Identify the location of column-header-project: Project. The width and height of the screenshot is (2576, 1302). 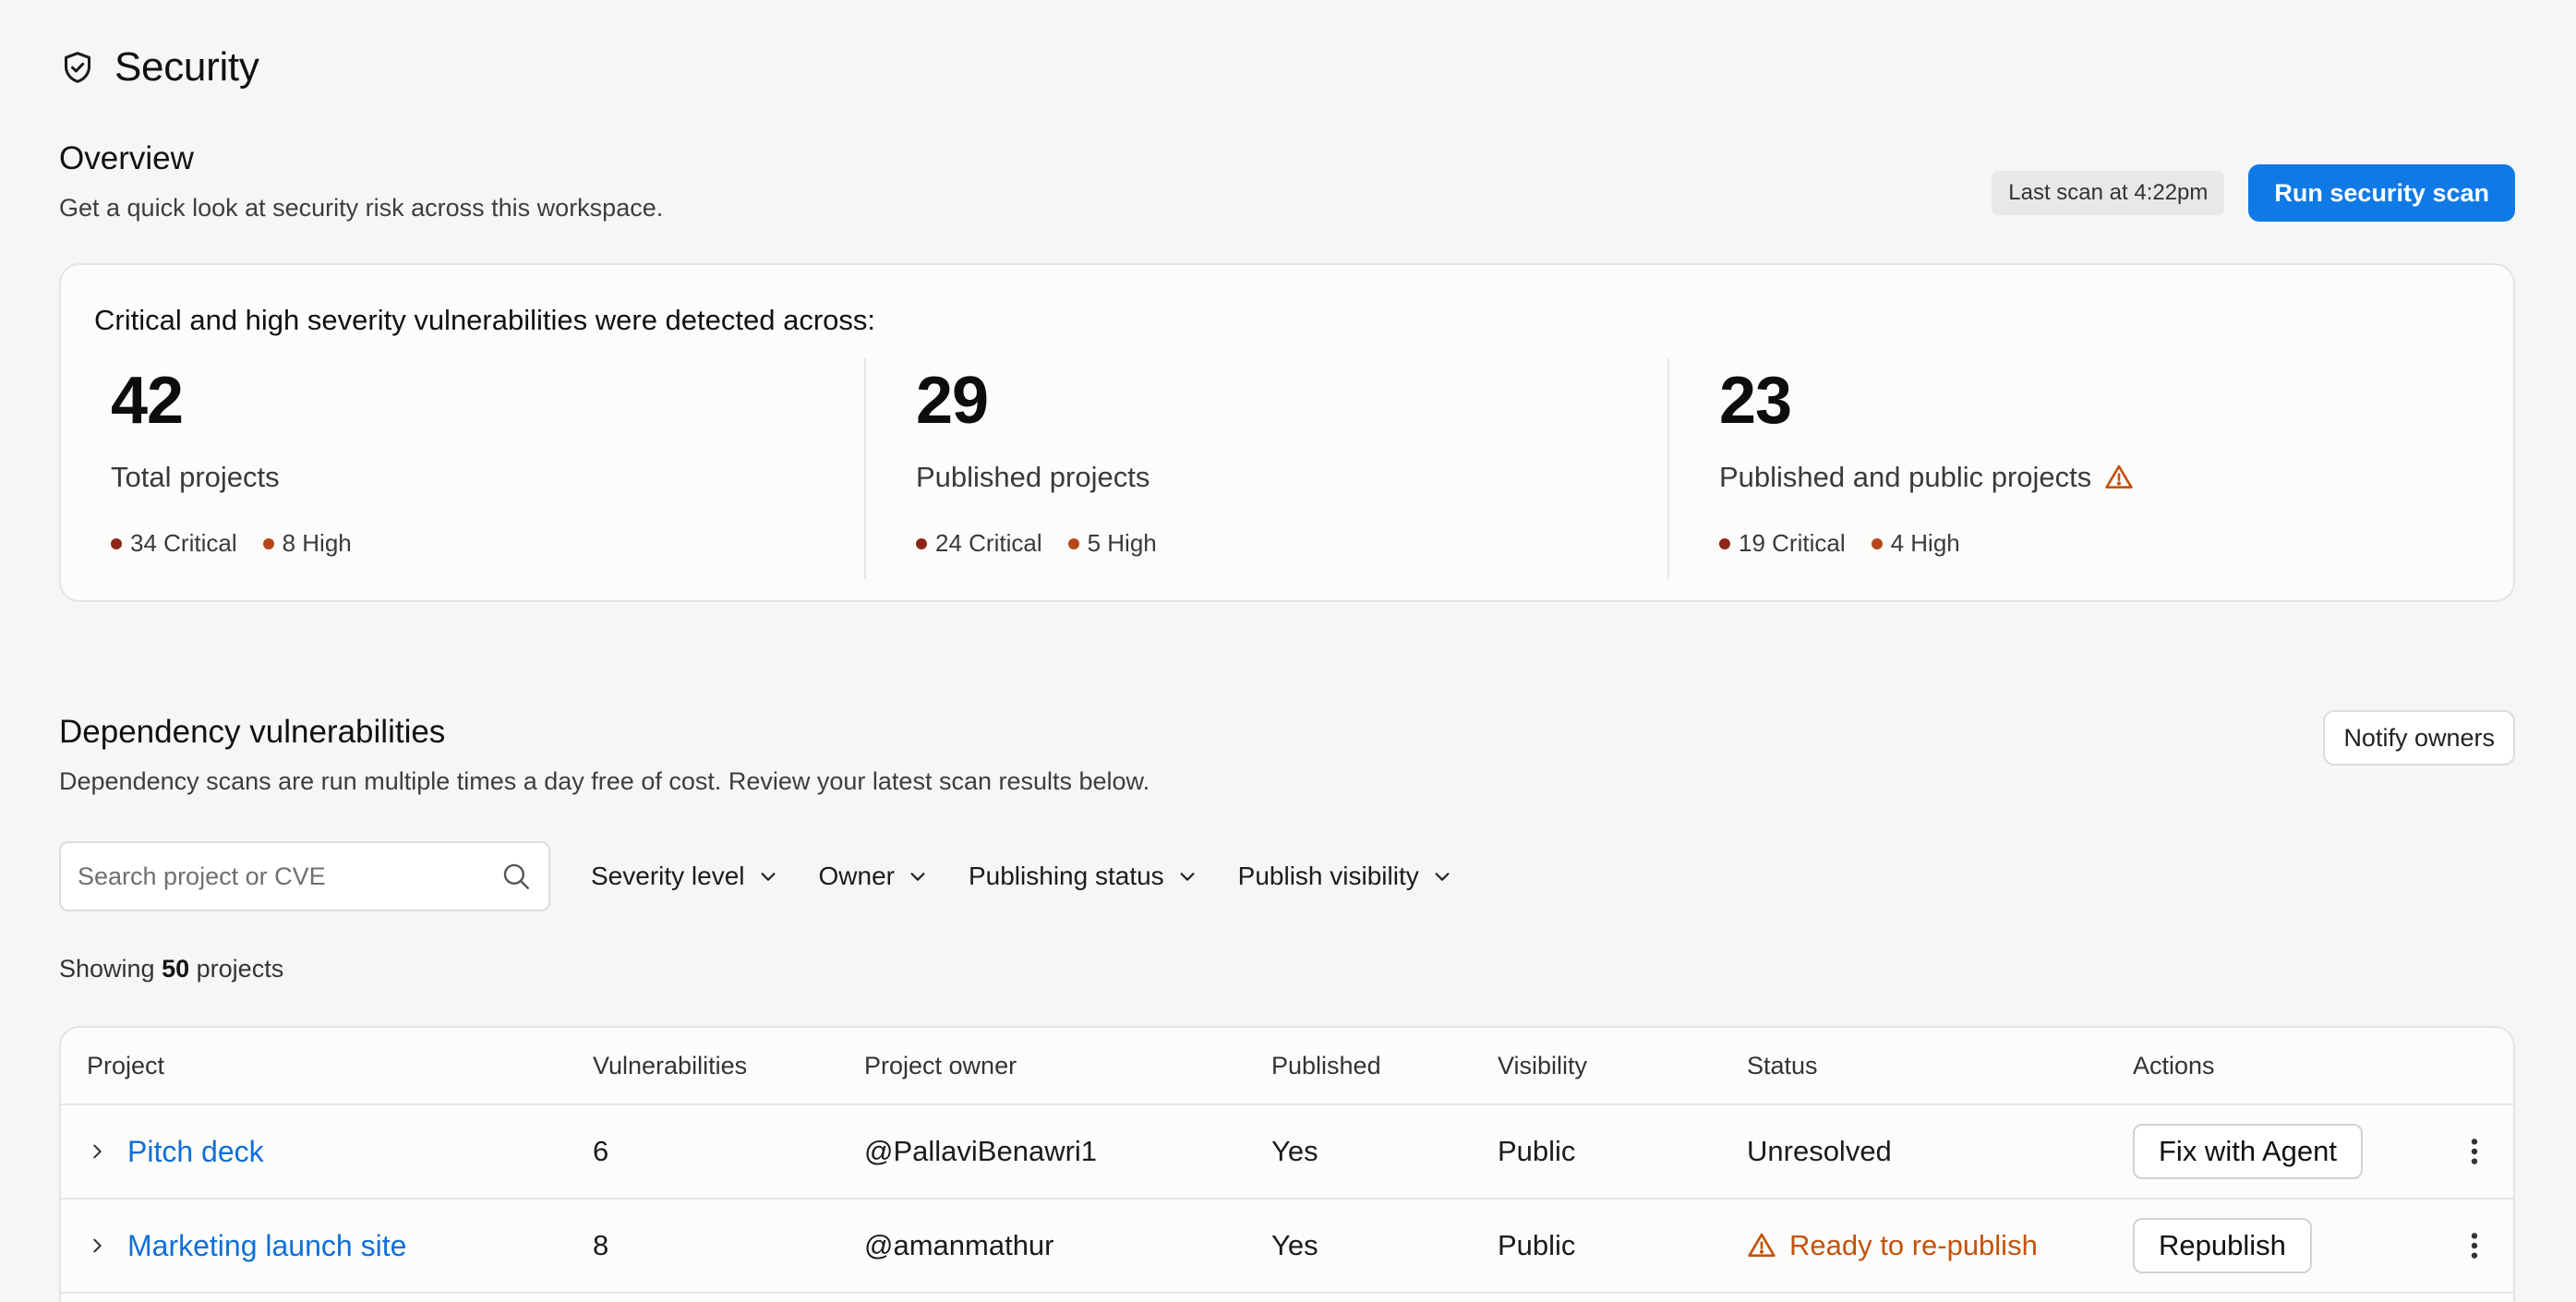
(126, 1065).